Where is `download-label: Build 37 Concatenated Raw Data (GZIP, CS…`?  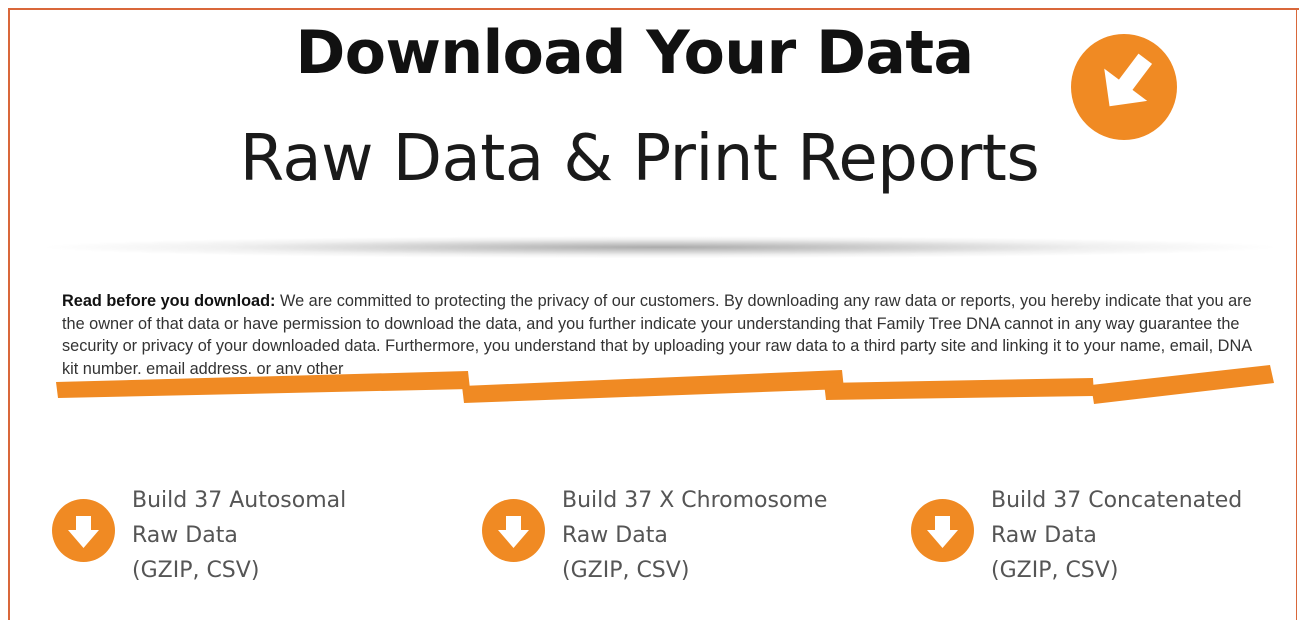 download-label: Build 37 Concatenated Raw Data (GZIP, CS… is located at coordinates (1116, 535).